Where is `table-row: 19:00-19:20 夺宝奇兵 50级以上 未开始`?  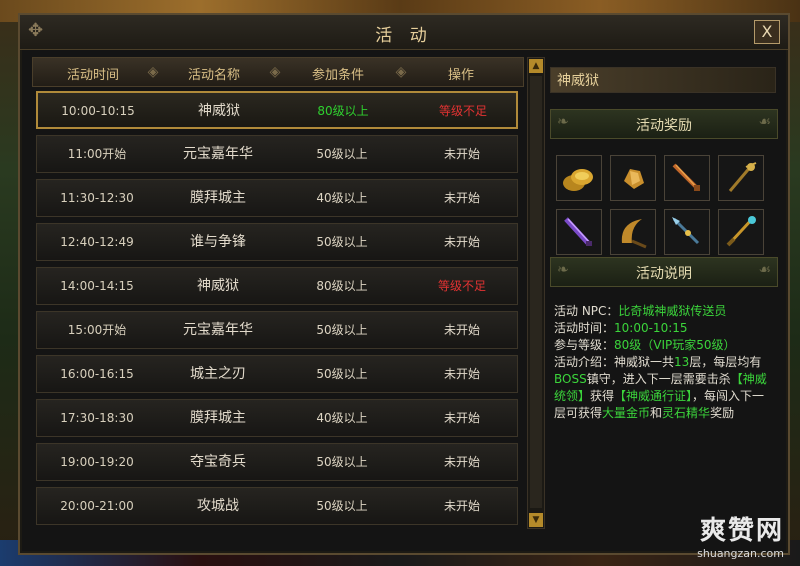
table-row: 19:00-19:20 夺宝奇兵 50级以上 未开始 is located at coordinates (277, 462).